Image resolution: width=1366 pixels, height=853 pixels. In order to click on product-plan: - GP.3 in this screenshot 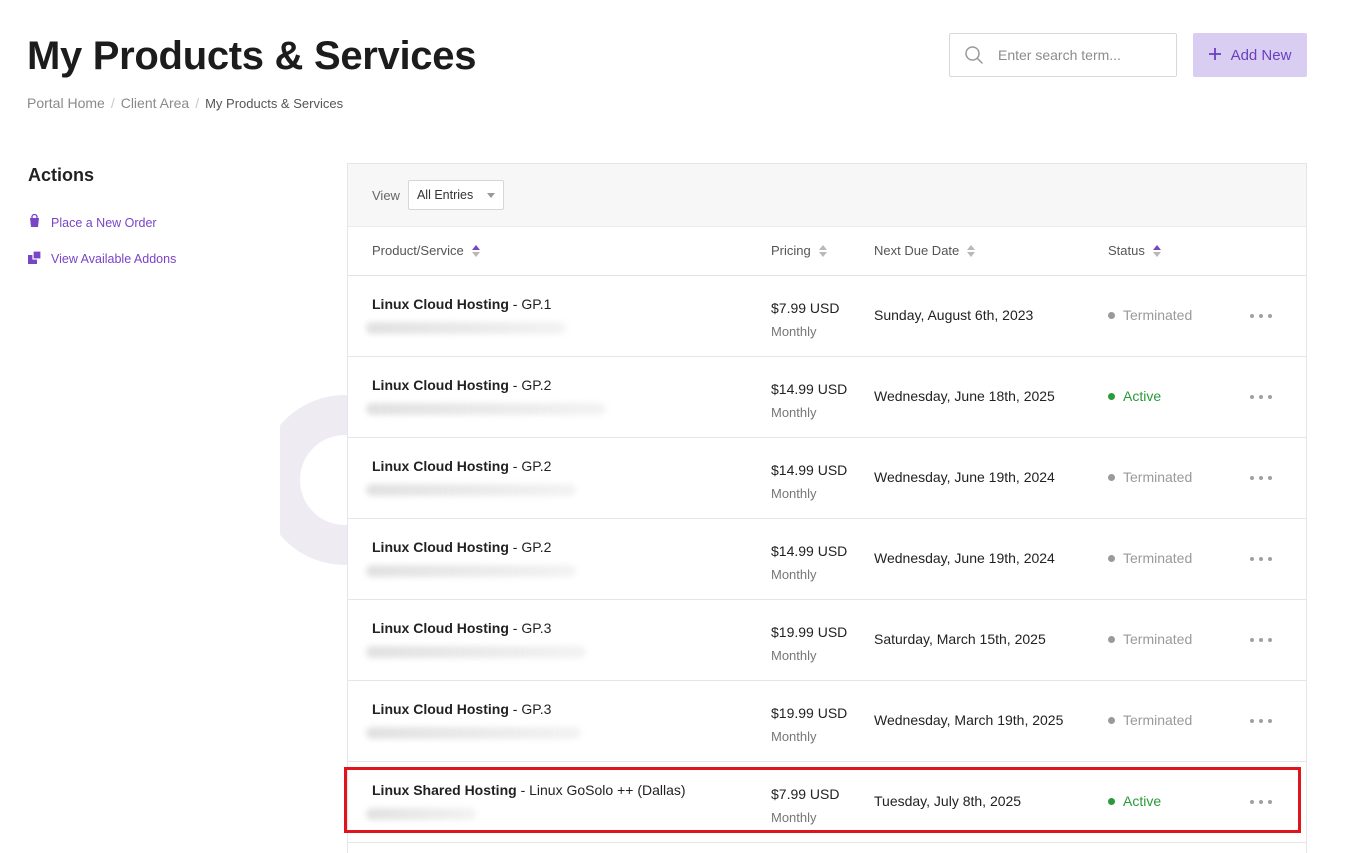, I will do `click(530, 709)`.